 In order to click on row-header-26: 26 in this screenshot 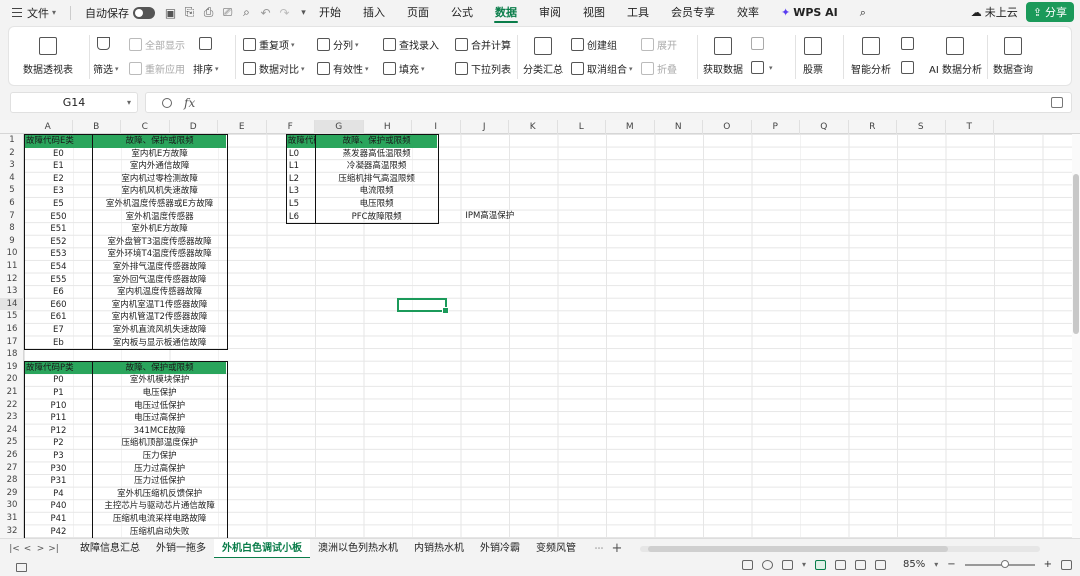, I will do `click(12, 455)`.